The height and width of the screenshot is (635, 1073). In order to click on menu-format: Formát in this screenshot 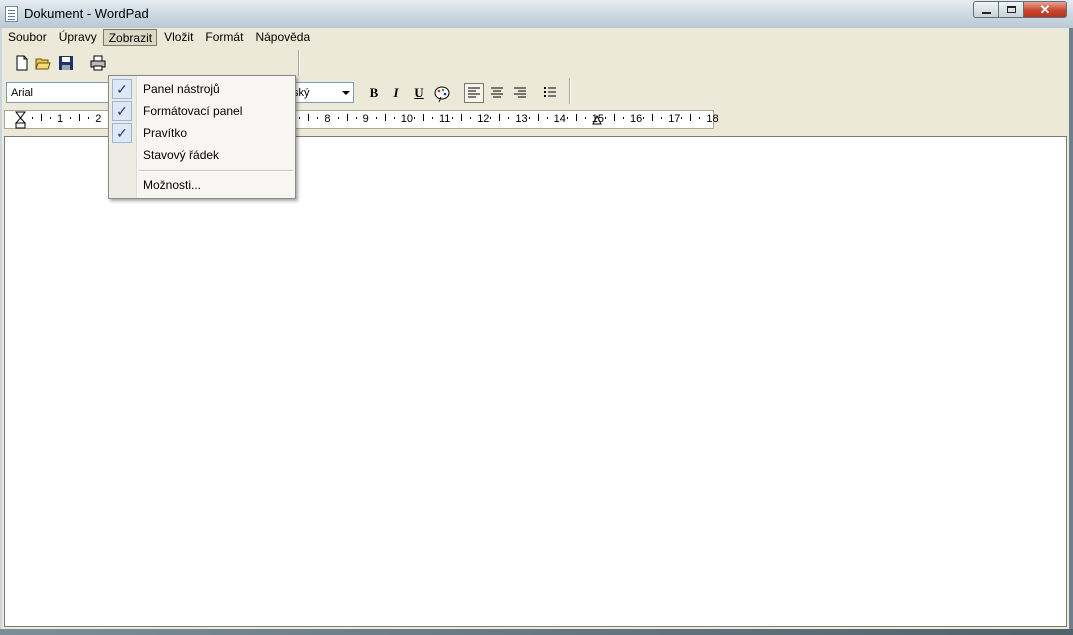, I will do `click(223, 36)`.